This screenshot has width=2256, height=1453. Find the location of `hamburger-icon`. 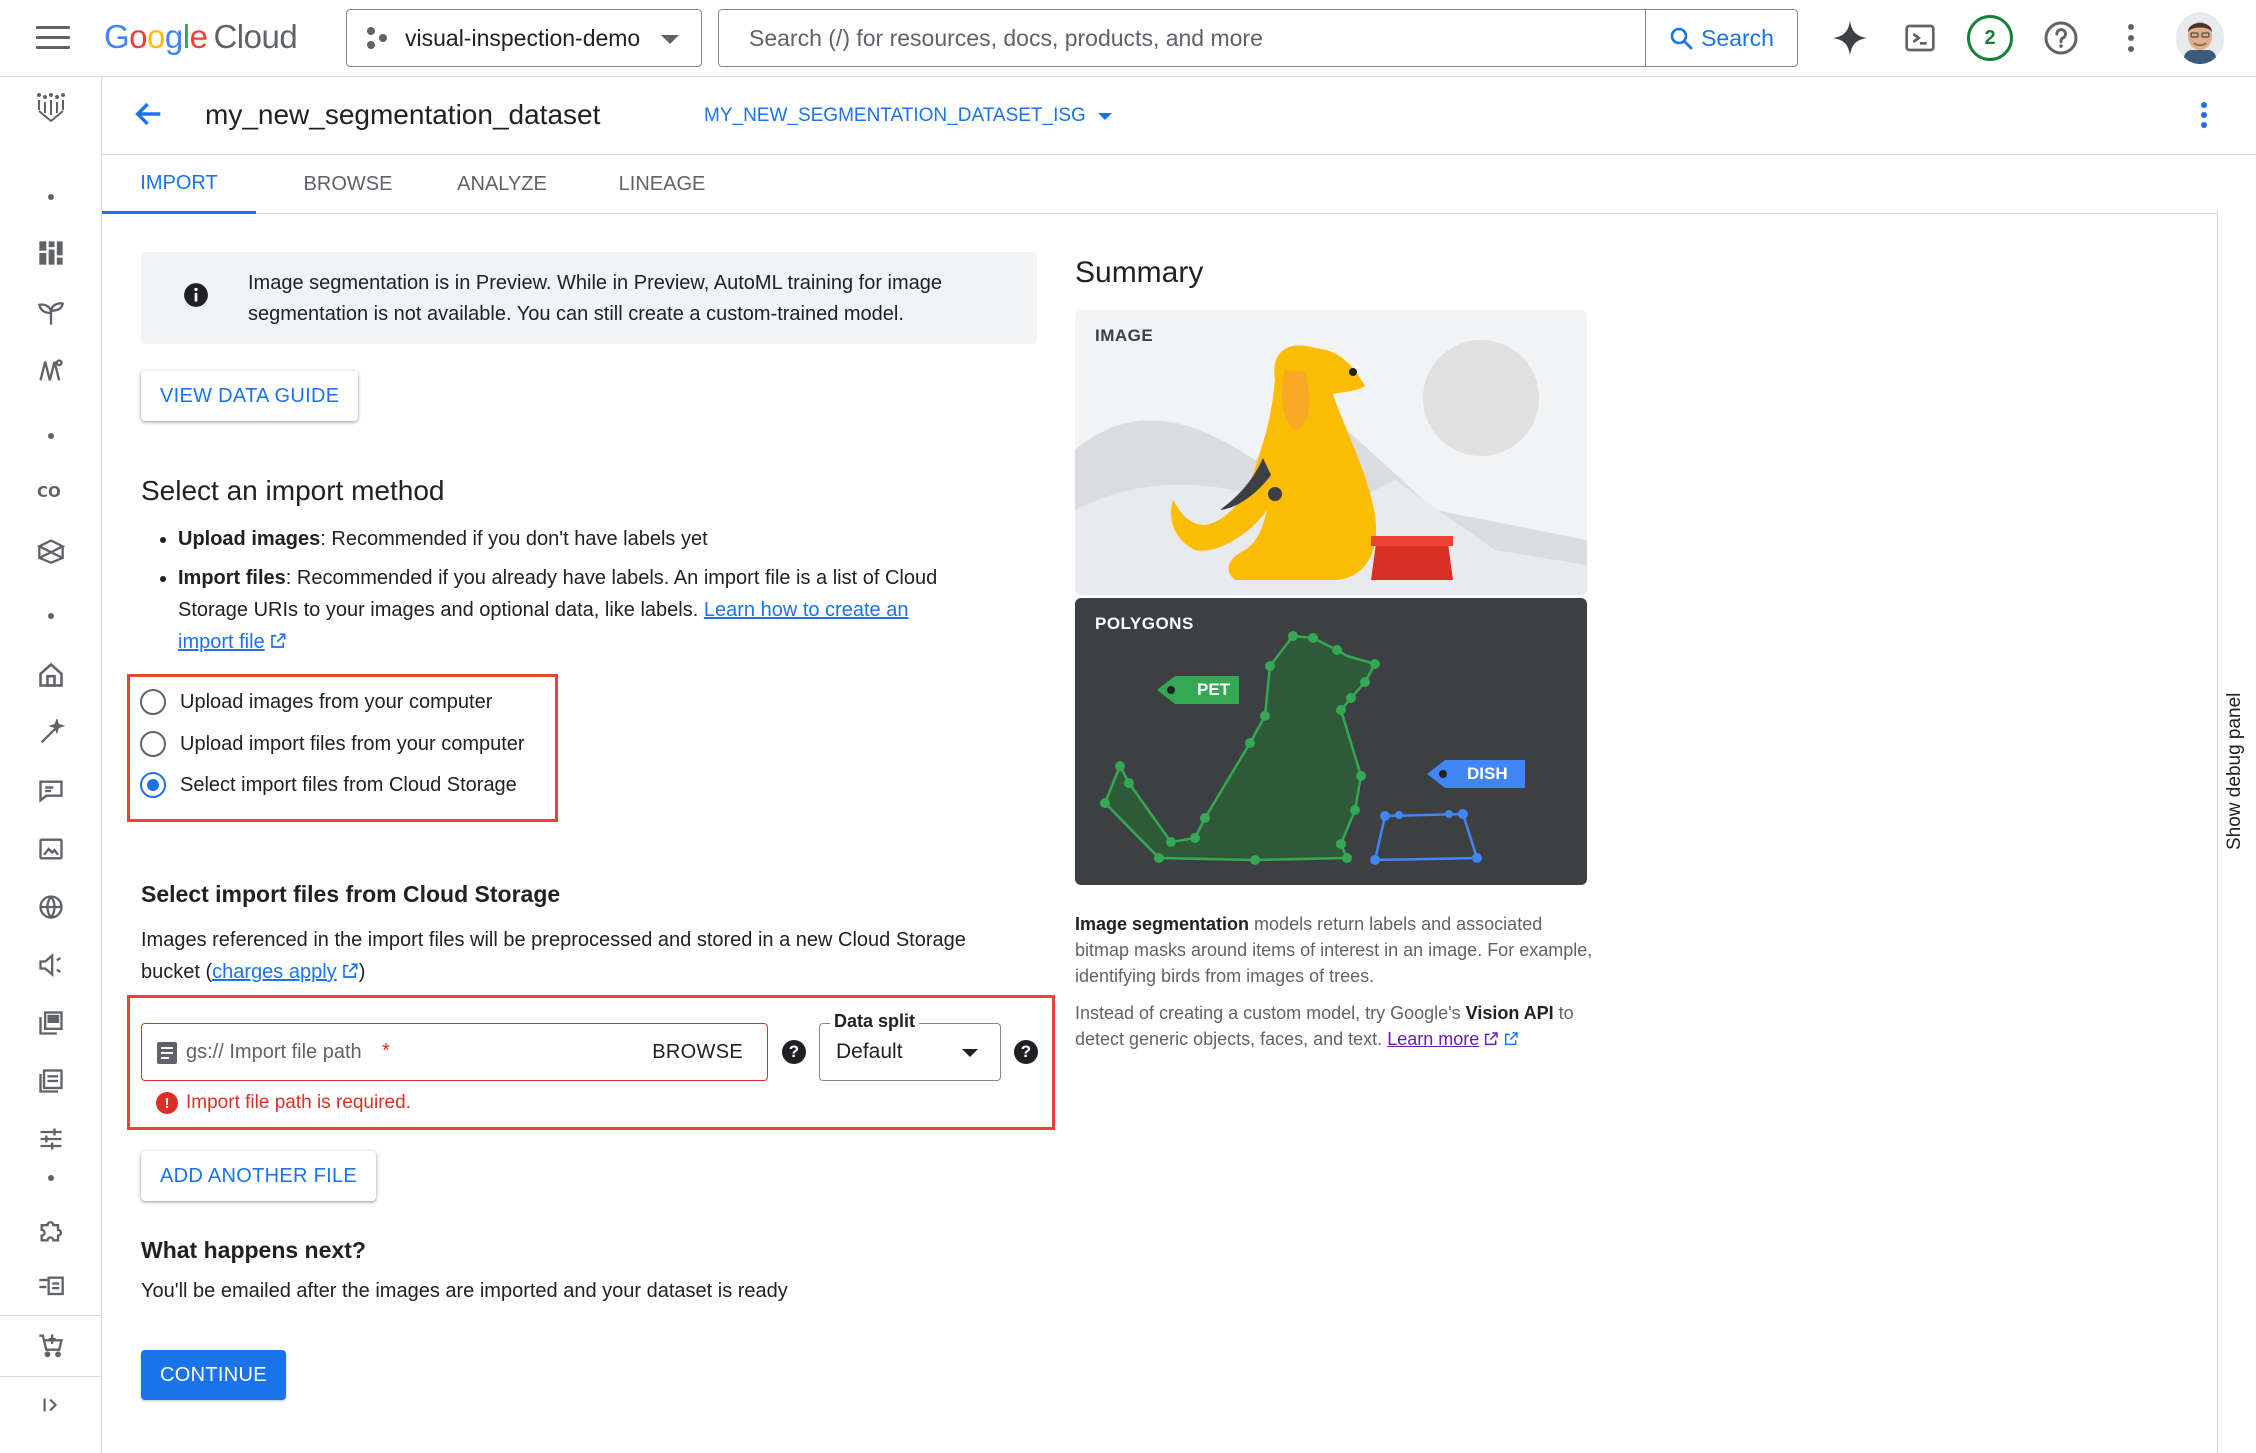

hamburger-icon is located at coordinates (53, 39).